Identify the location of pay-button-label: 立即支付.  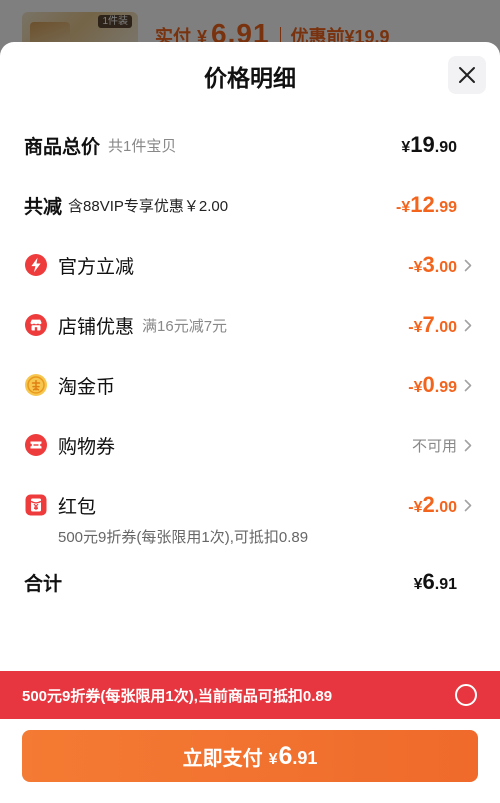
(222, 758).